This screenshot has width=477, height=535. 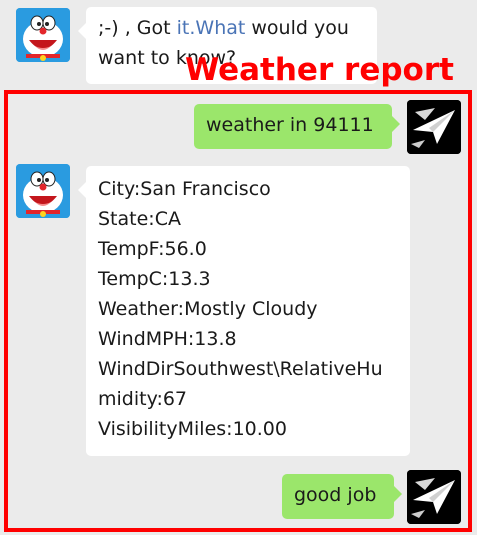 What do you see at coordinates (154, 279) in the screenshot?
I see `weather-field-tempc: TempC:13.3` at bounding box center [154, 279].